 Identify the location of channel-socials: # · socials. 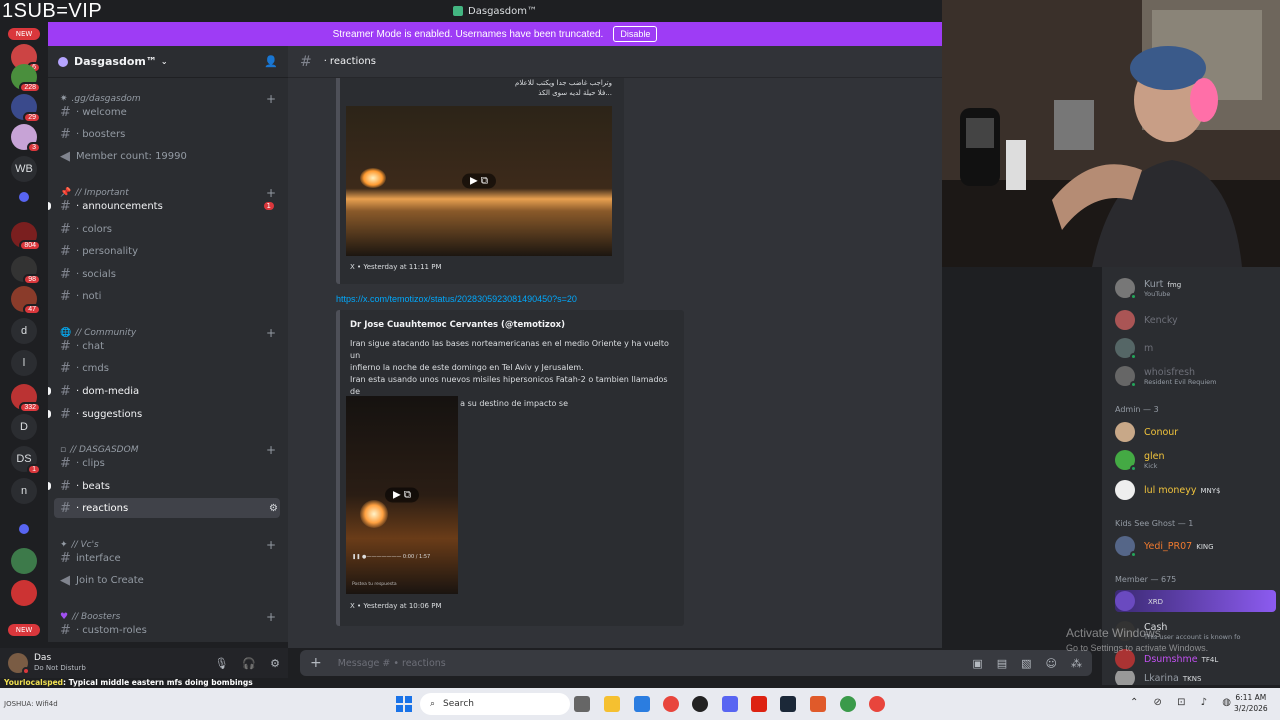
(167, 274).